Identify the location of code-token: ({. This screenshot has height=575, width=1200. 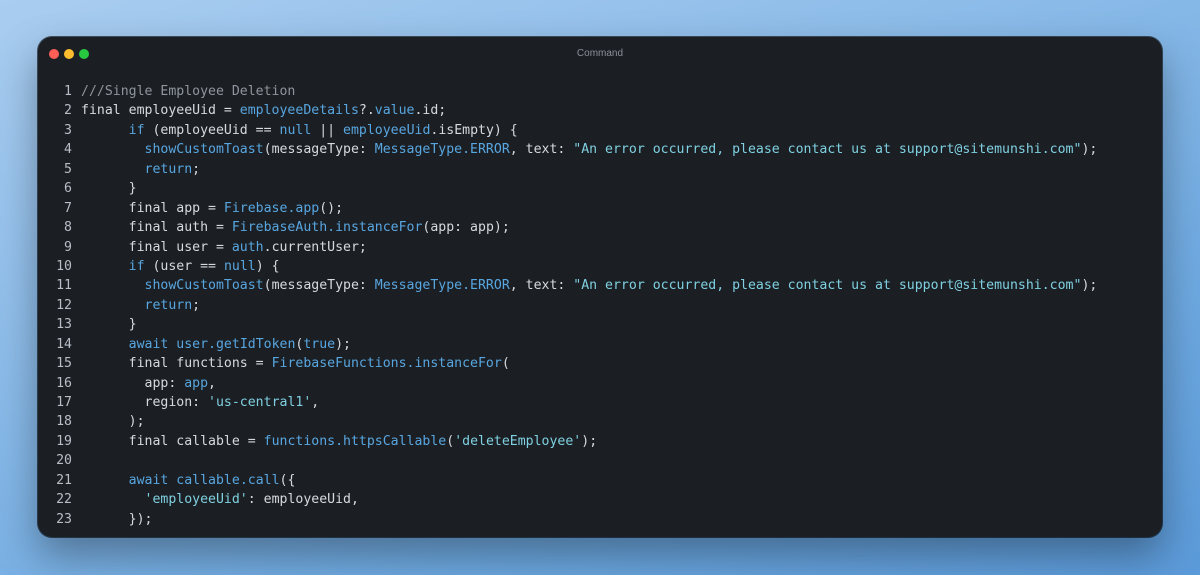
(287, 480).